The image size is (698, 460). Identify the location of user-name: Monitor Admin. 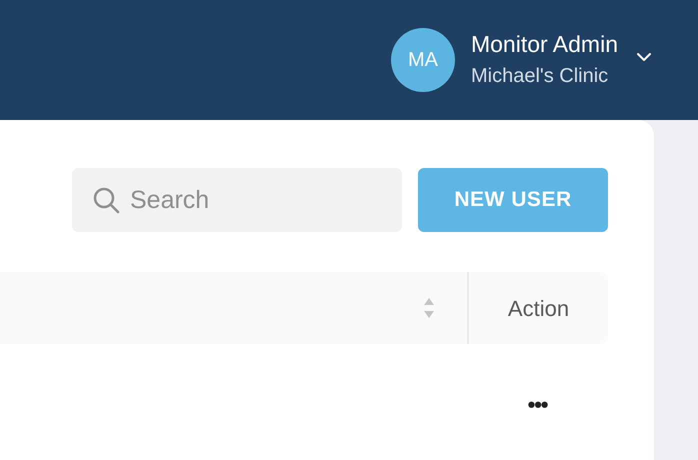
(544, 44).